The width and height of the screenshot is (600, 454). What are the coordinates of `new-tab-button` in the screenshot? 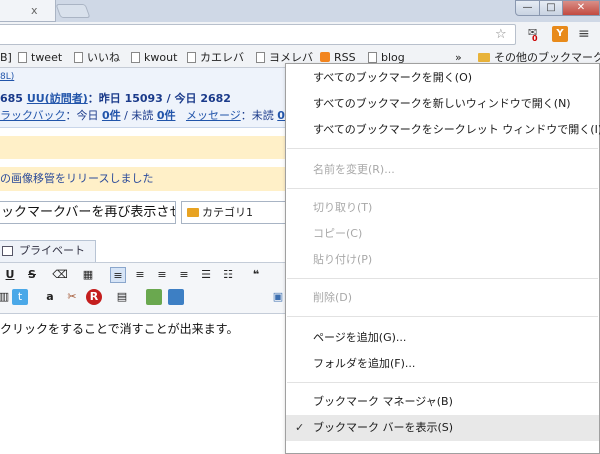 It's located at (73, 11).